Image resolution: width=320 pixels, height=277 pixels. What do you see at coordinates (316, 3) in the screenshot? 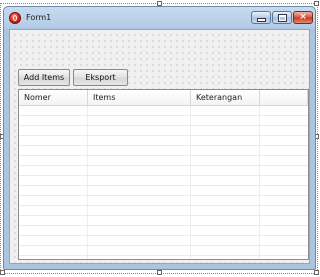
I see `resize-handle-top-right` at bounding box center [316, 3].